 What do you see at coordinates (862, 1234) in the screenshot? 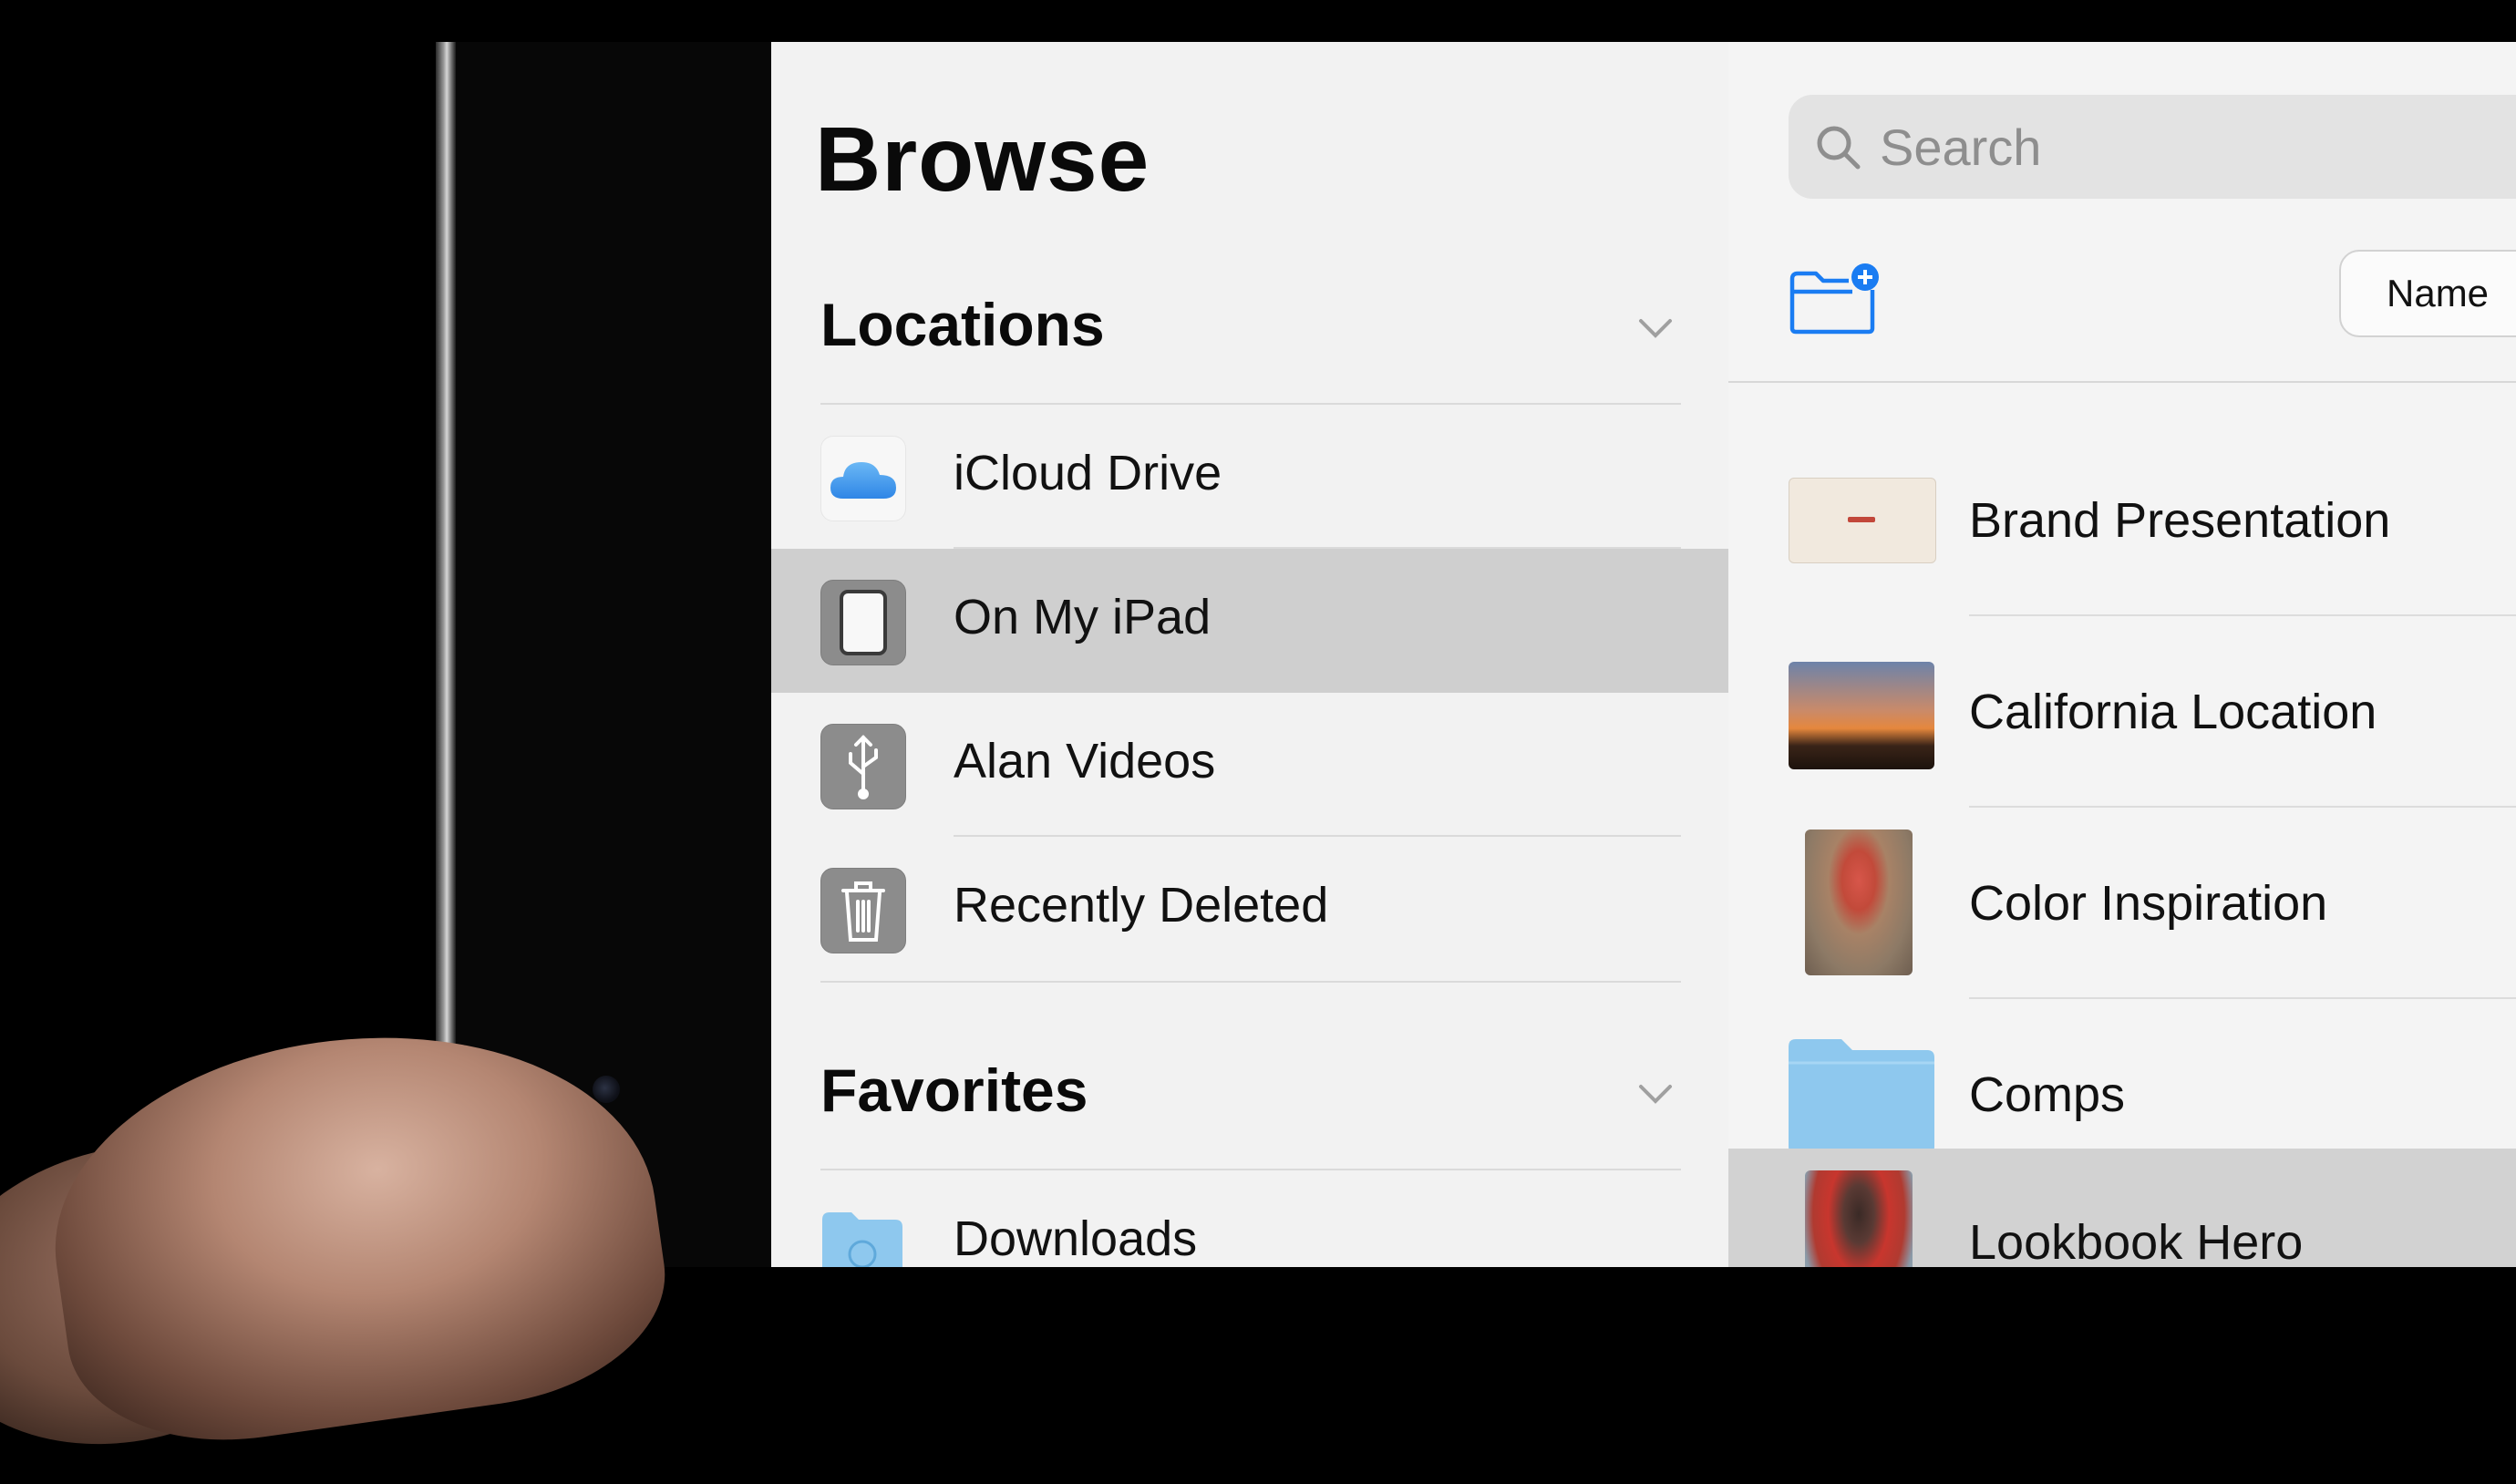
I see `downloads-folder-icon` at bounding box center [862, 1234].